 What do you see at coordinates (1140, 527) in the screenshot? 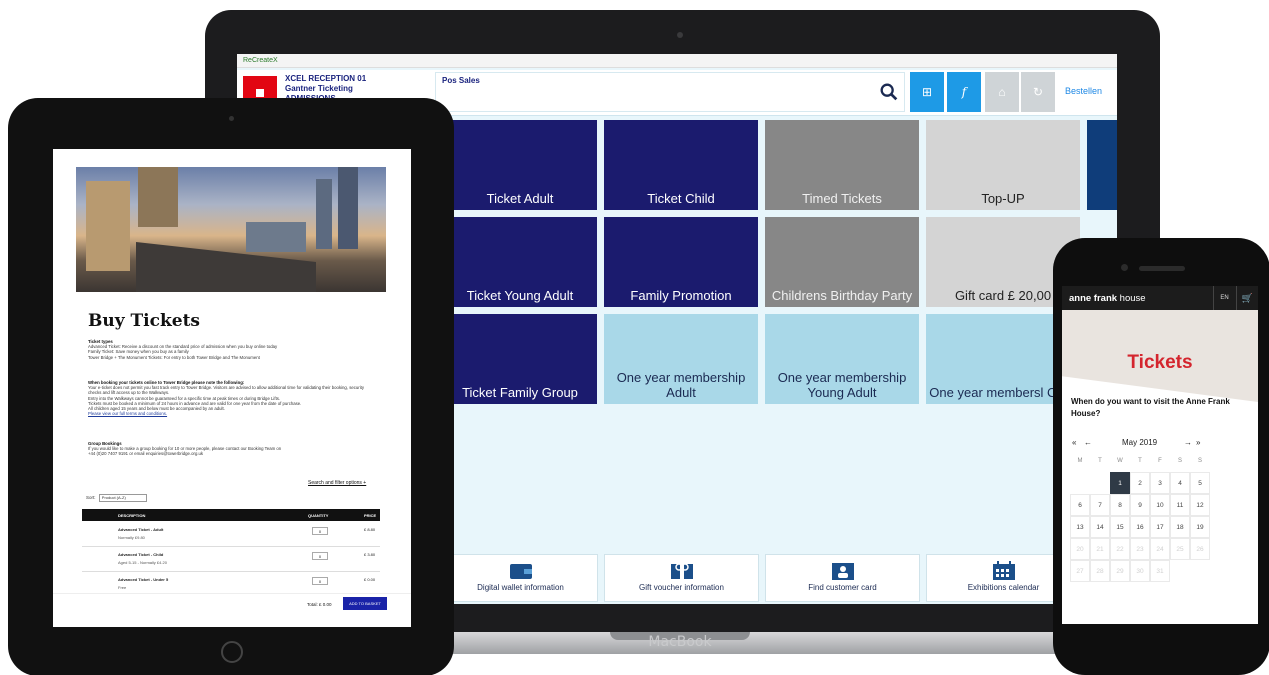
I see `calendar-day: 16` at bounding box center [1140, 527].